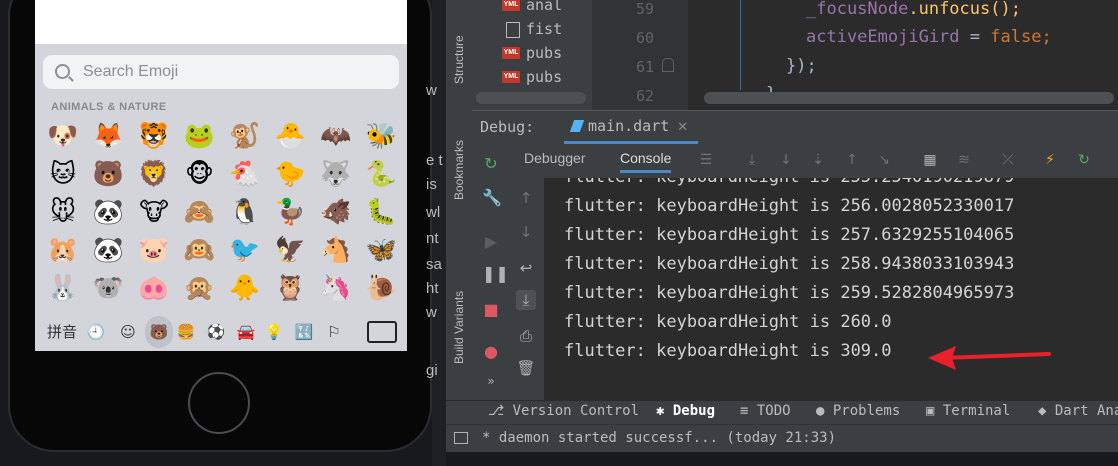 This screenshot has width=1118, height=466. What do you see at coordinates (786, 160) in the screenshot?
I see `step-over-icon: ↓` at bounding box center [786, 160].